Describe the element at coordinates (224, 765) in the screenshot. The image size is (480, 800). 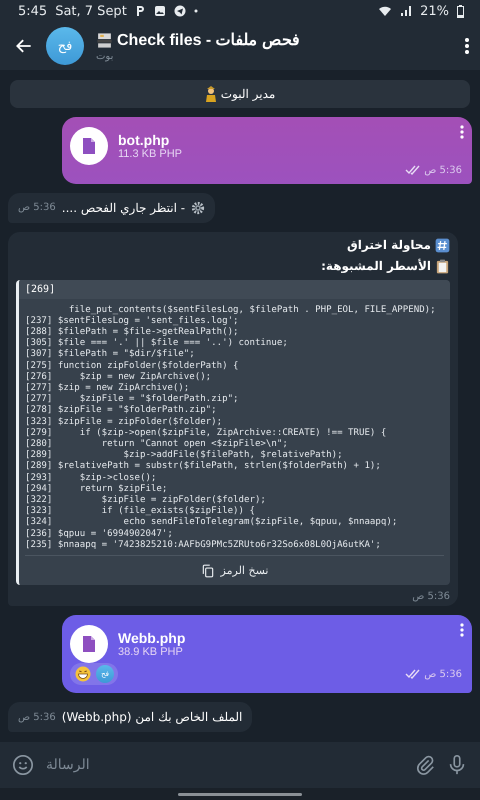
I see `message-input: الرسالة` at that location.